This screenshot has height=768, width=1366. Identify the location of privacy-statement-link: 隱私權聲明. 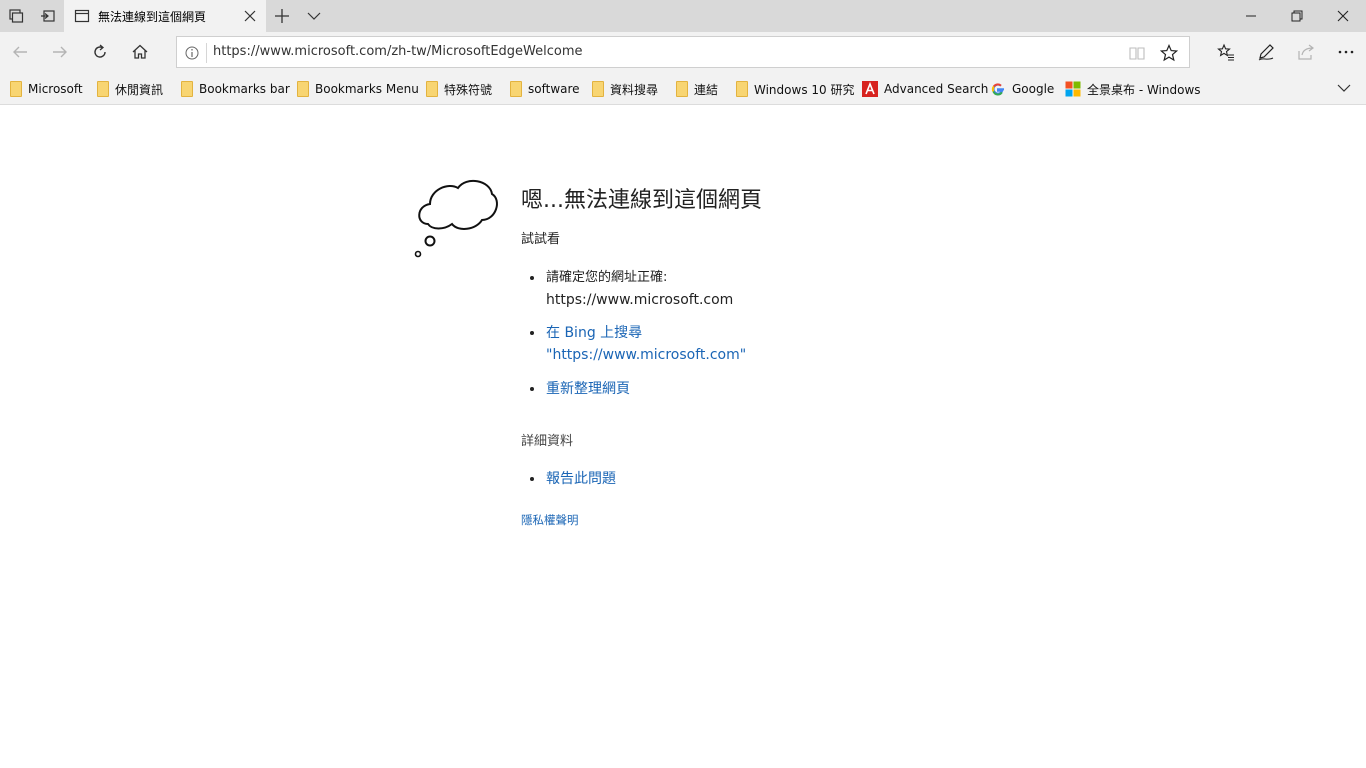
(550, 520).